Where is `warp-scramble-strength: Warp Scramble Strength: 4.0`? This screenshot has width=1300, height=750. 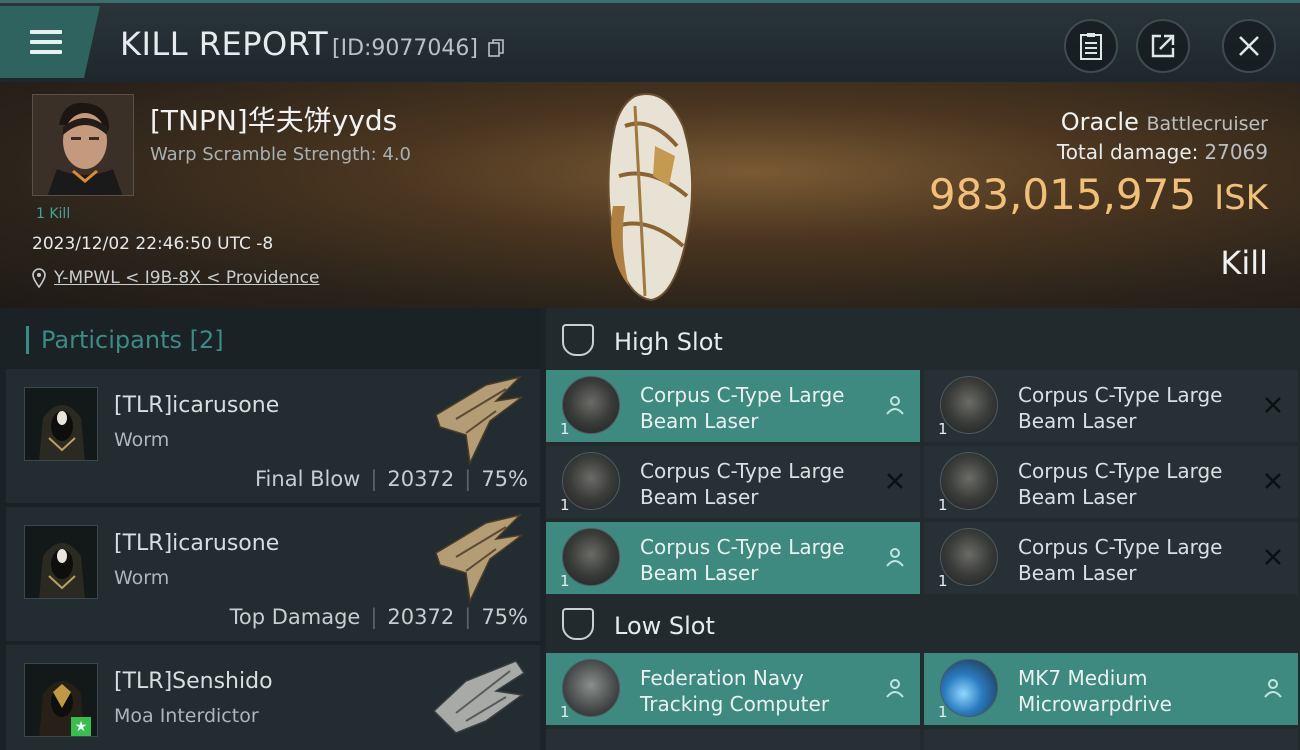 warp-scramble-strength: Warp Scramble Strength: 4.0 is located at coordinates (281, 154).